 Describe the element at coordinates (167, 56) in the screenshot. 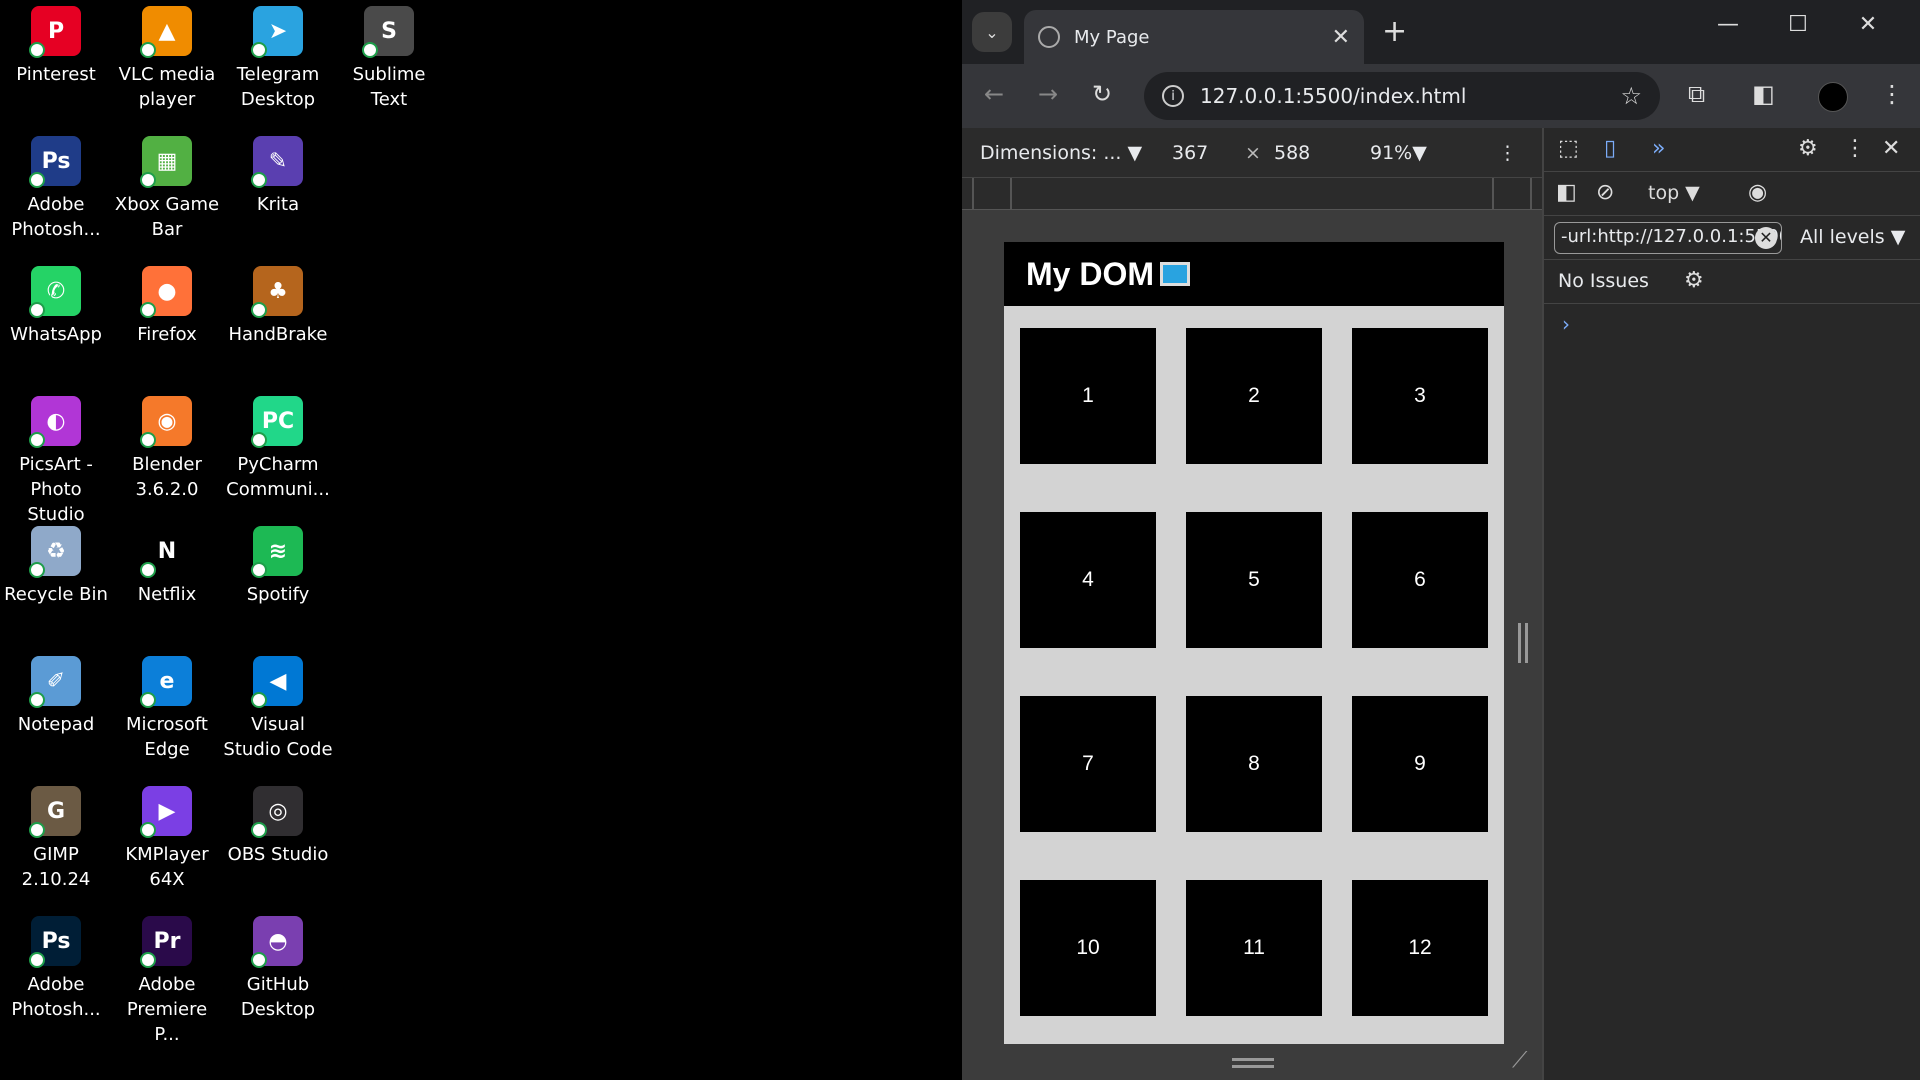

I see `desktop-icon: ▲ VLC media player` at that location.